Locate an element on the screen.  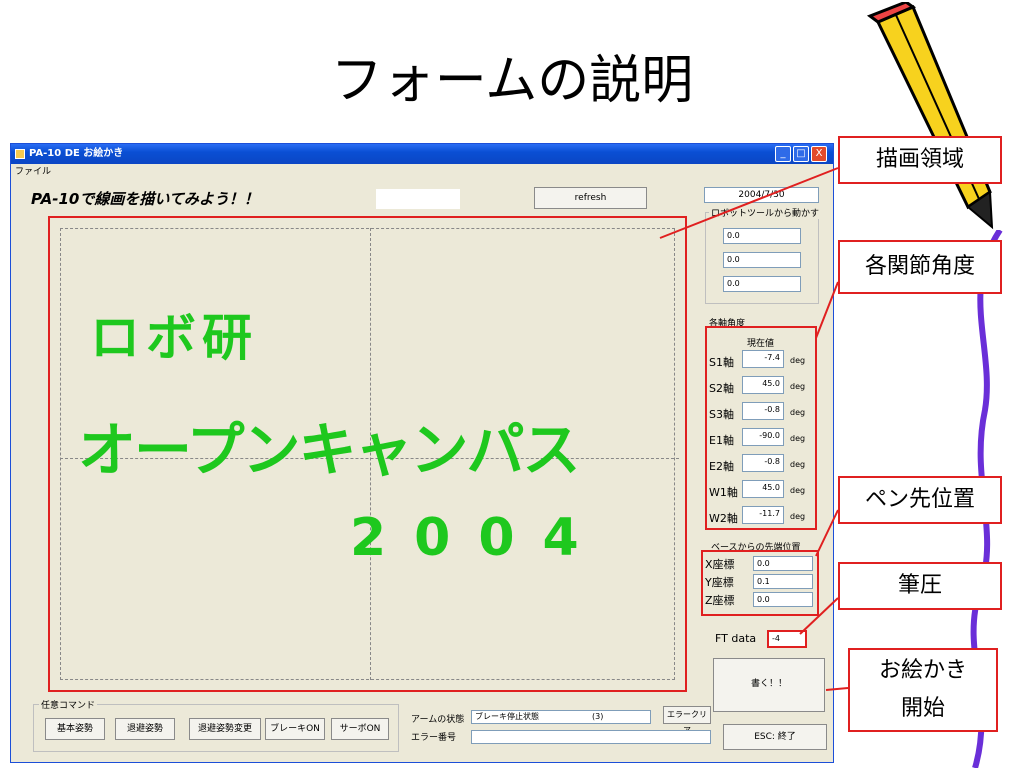
callout-pen-pressure: 筆圧 is located at coordinates (920, 586).